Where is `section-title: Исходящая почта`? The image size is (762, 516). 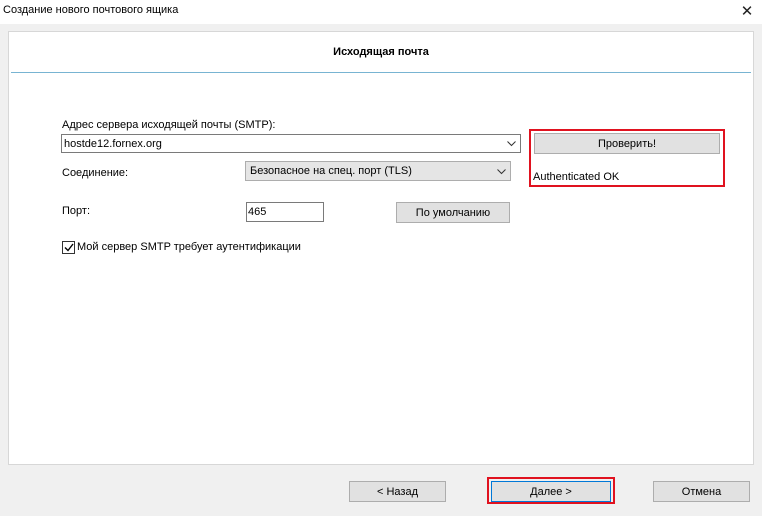 section-title: Исходящая почта is located at coordinates (381, 52).